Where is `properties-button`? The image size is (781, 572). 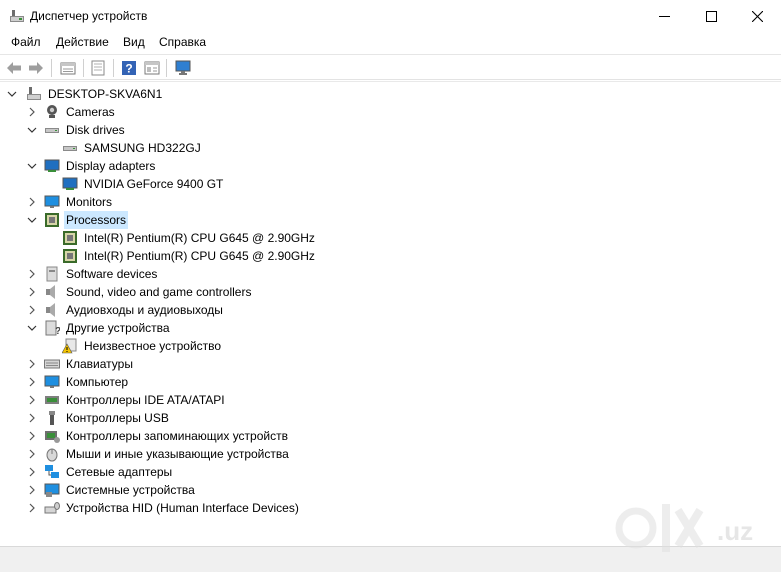 properties-button is located at coordinates (68, 68).